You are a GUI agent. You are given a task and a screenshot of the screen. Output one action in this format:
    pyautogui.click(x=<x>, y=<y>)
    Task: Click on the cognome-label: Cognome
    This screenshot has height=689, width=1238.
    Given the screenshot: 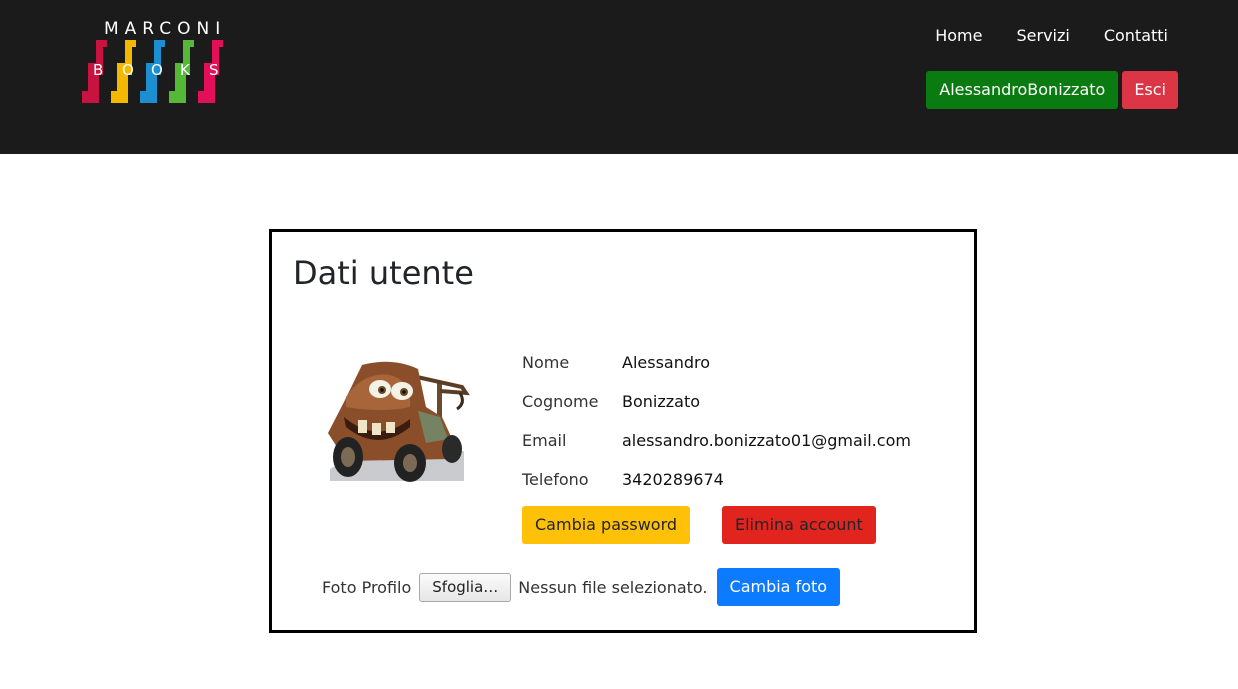 What is the action you would take?
    pyautogui.click(x=560, y=401)
    